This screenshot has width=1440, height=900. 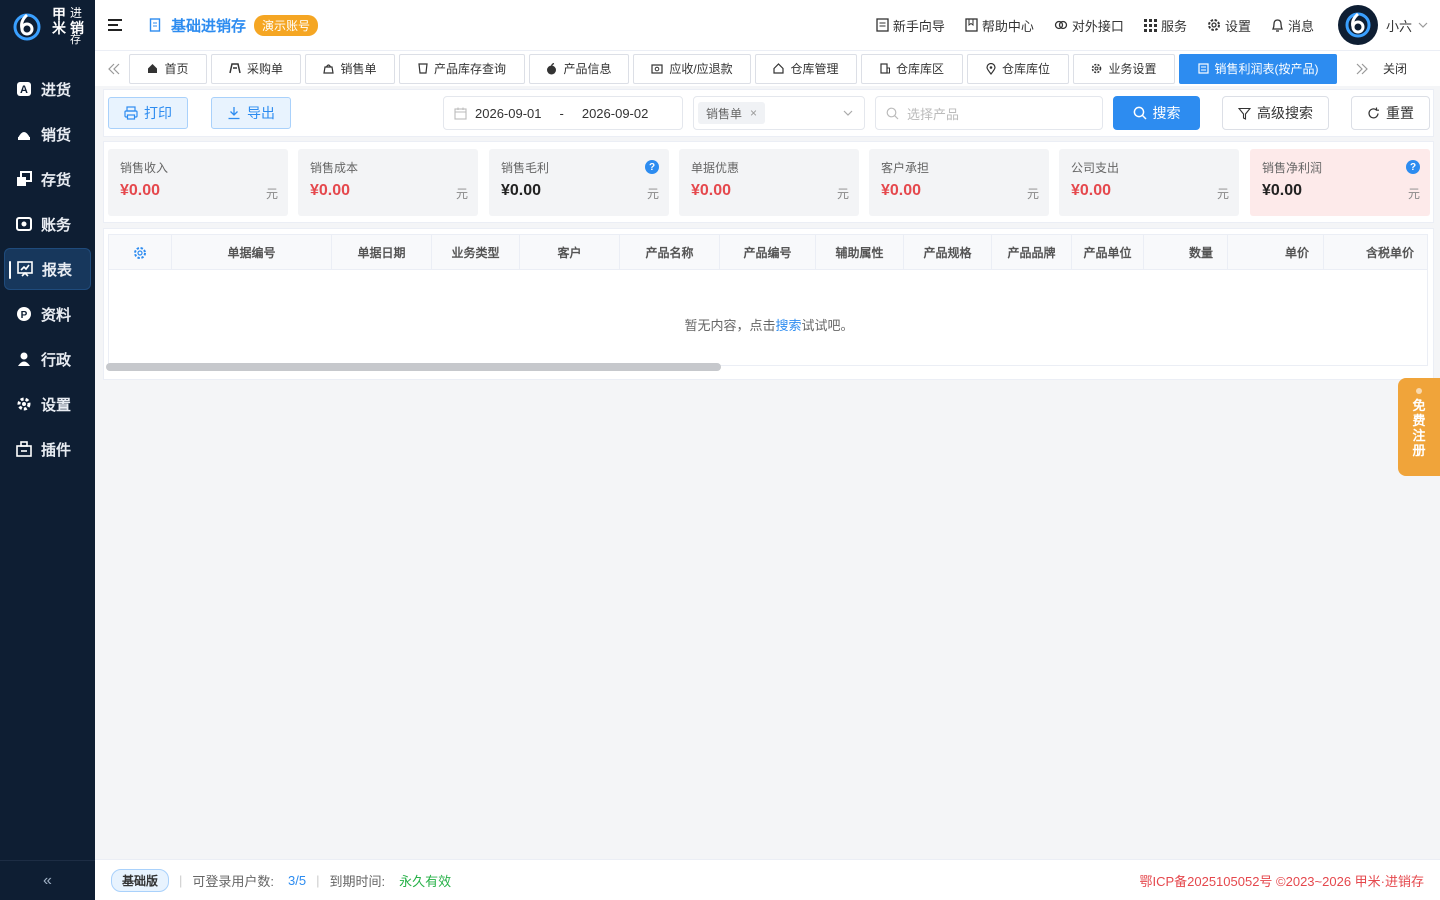 What do you see at coordinates (47, 404) in the screenshot?
I see `sidebar-item-settings: 设置` at bounding box center [47, 404].